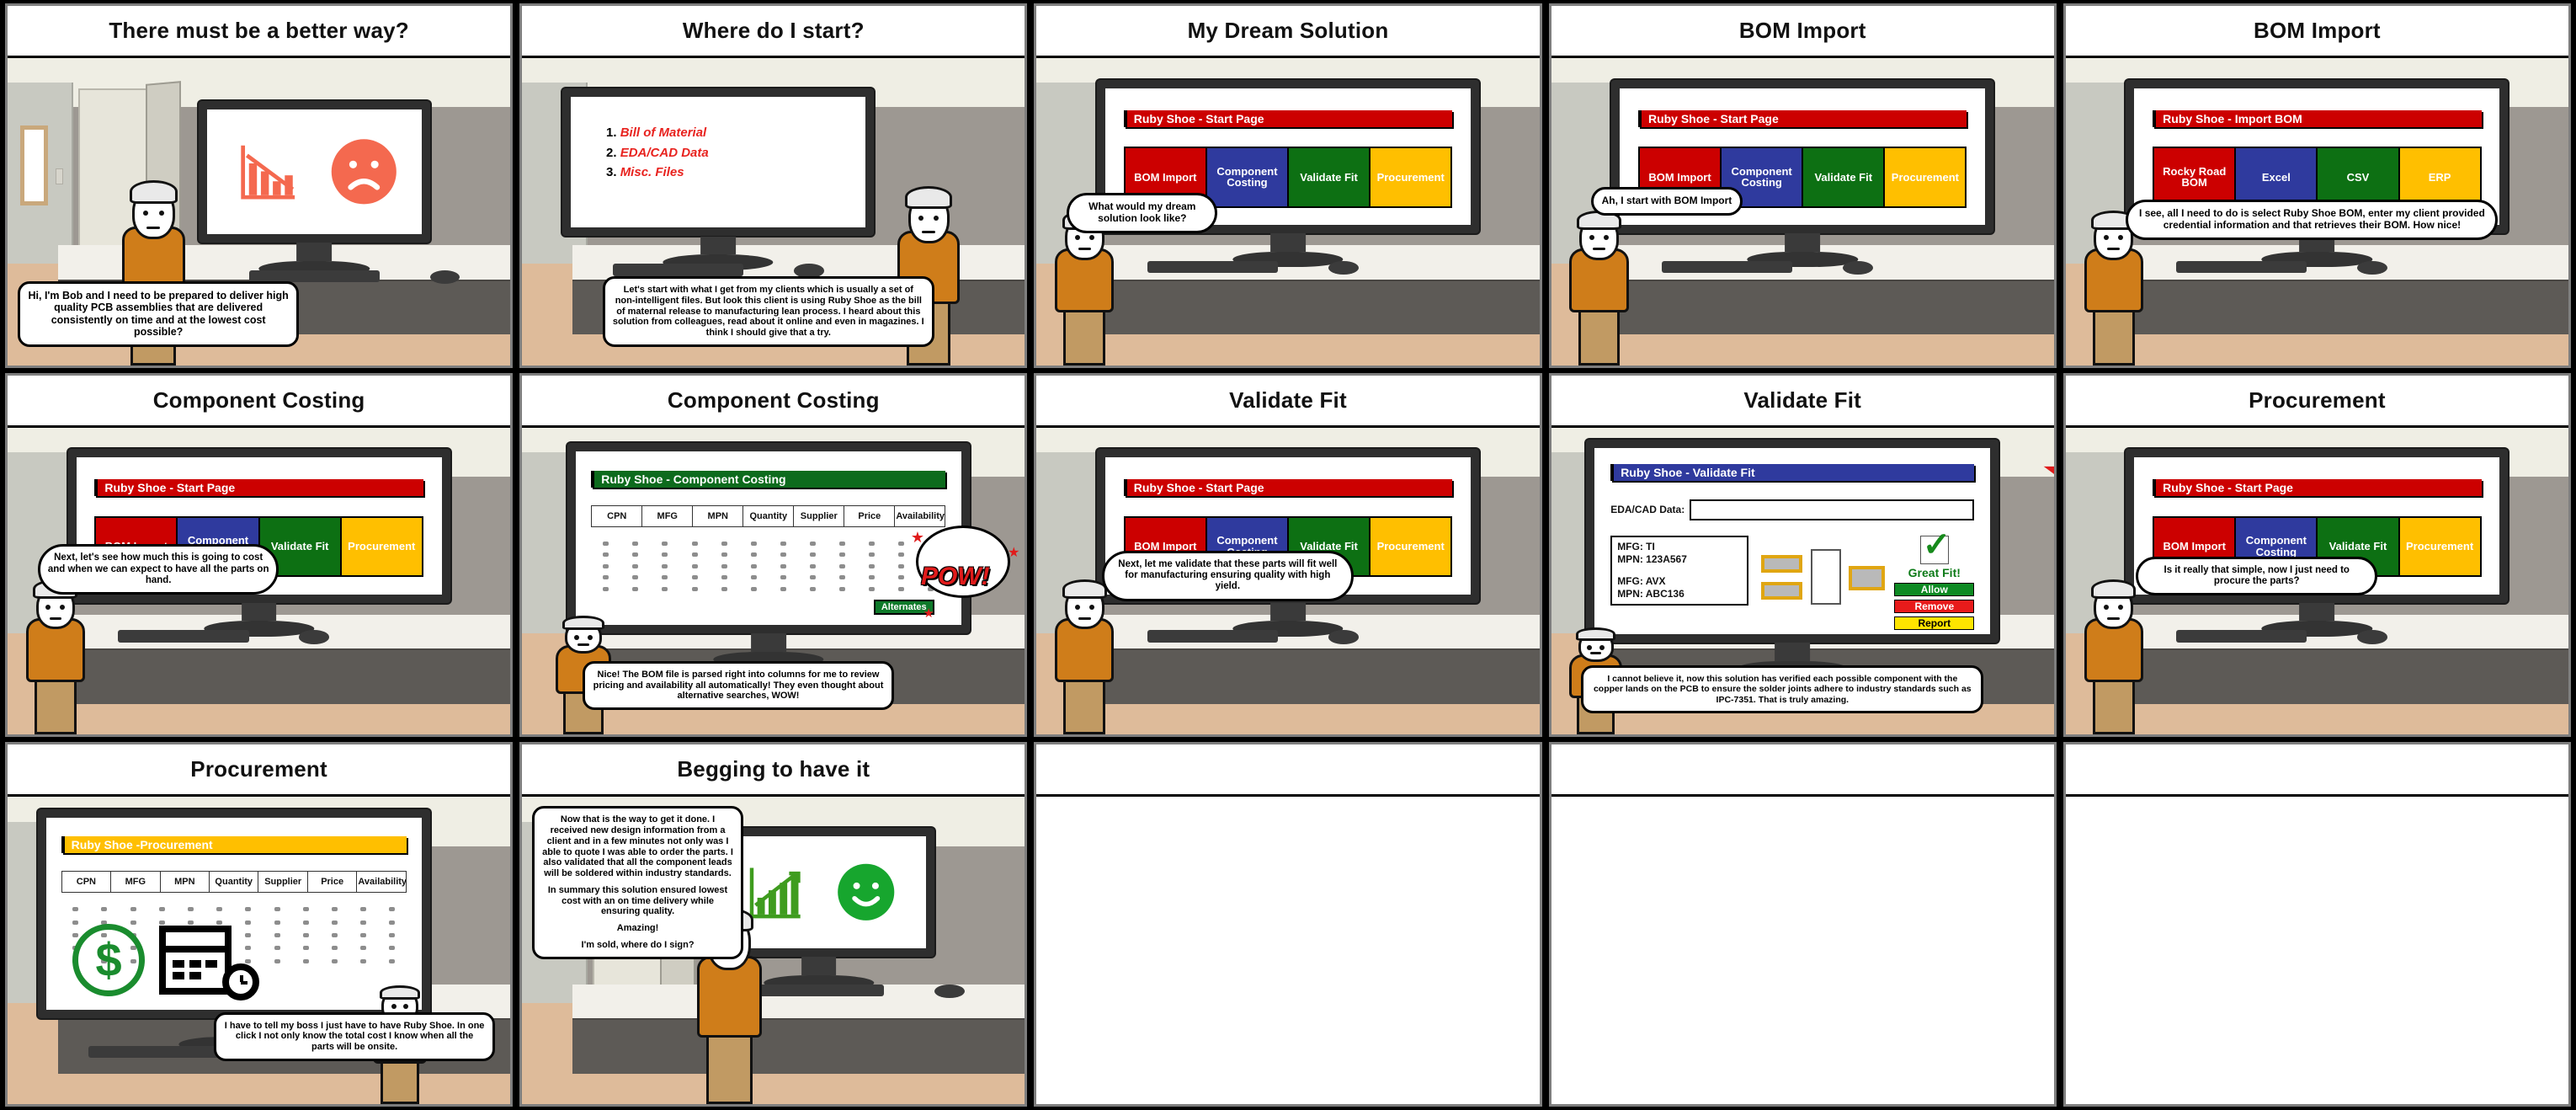 The height and width of the screenshot is (1110, 2576). What do you see at coordinates (2359, 176) in the screenshot?
I see `app-tab: CSV` at bounding box center [2359, 176].